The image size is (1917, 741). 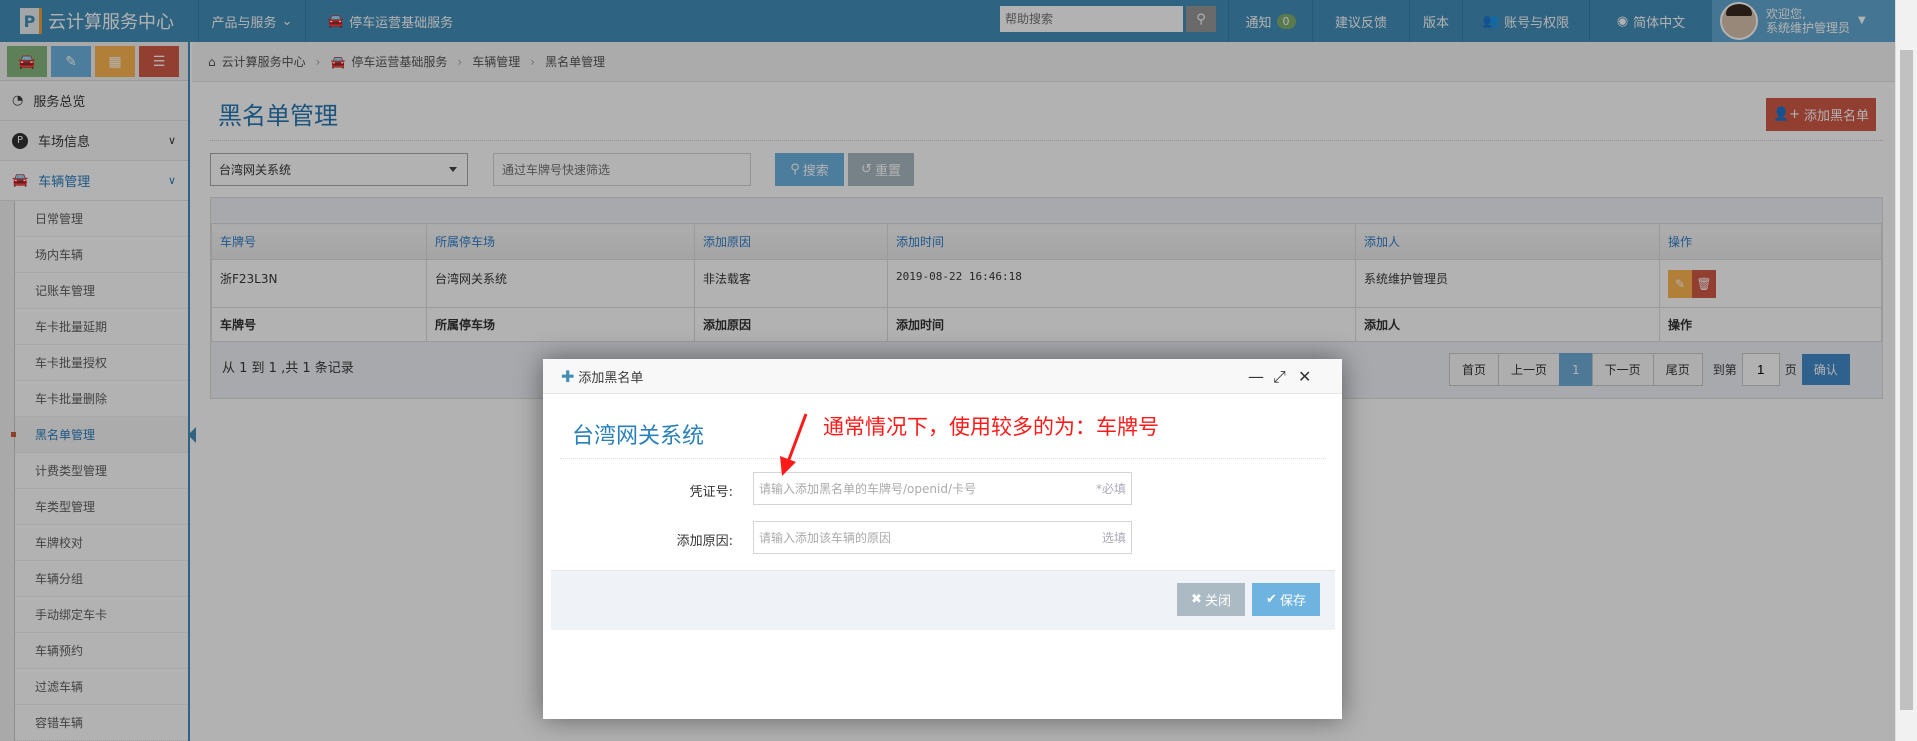 I want to click on maximize-icon: ⤢, so click(x=1279, y=377).